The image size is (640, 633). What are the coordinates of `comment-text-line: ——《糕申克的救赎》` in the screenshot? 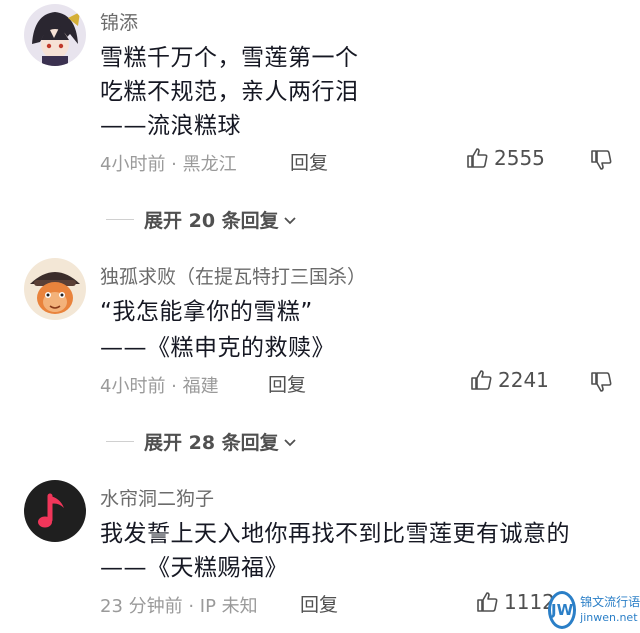 It's located at (217, 348).